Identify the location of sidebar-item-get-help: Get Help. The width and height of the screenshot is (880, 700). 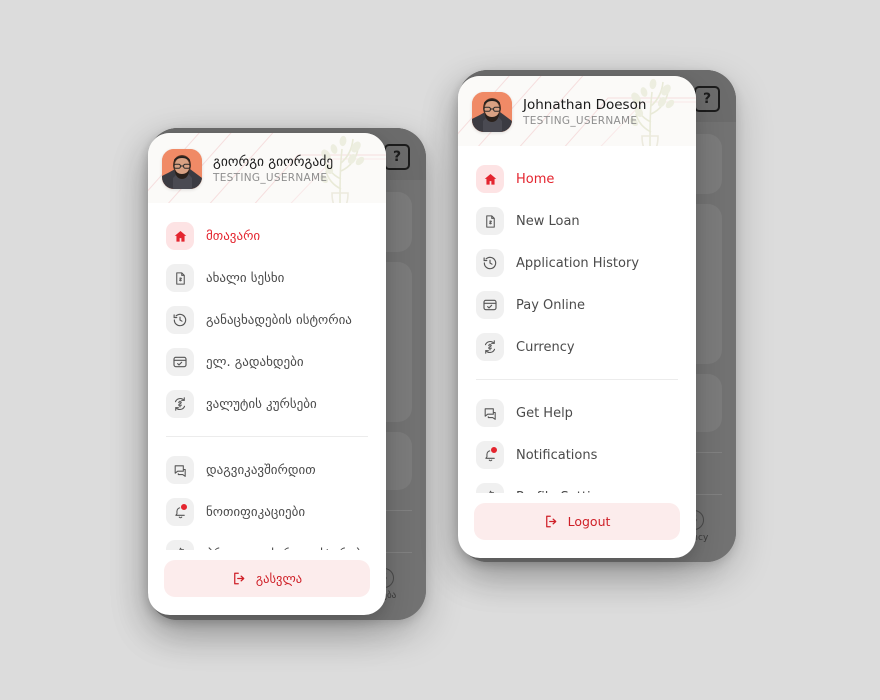
(577, 413).